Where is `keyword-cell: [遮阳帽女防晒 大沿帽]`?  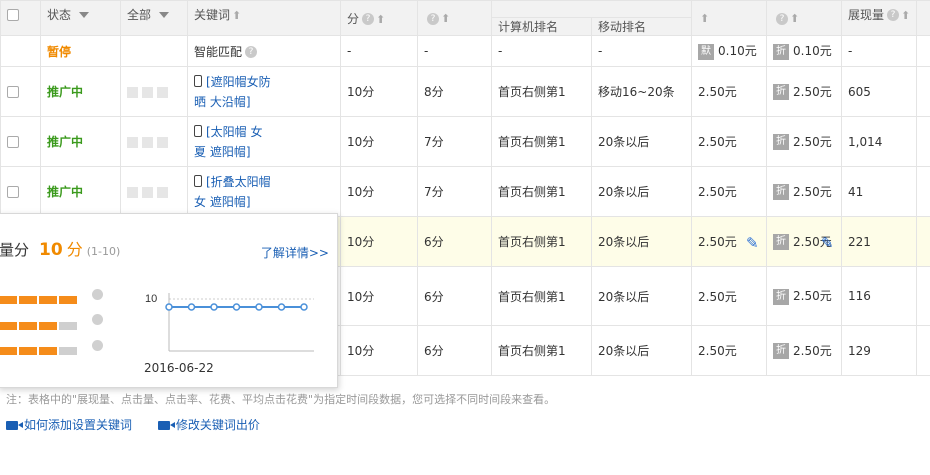 keyword-cell: [遮阳帽女防晒 大沿帽] is located at coordinates (264, 91).